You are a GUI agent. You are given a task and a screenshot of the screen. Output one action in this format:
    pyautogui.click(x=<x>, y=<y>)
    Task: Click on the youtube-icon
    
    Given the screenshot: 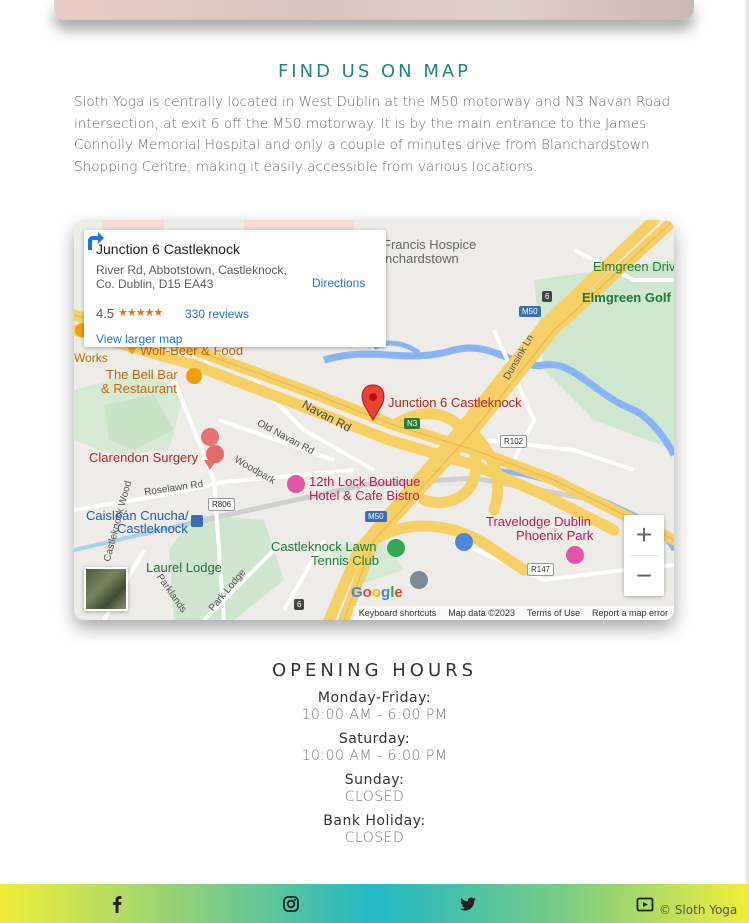 What is the action you would take?
    pyautogui.click(x=645, y=905)
    